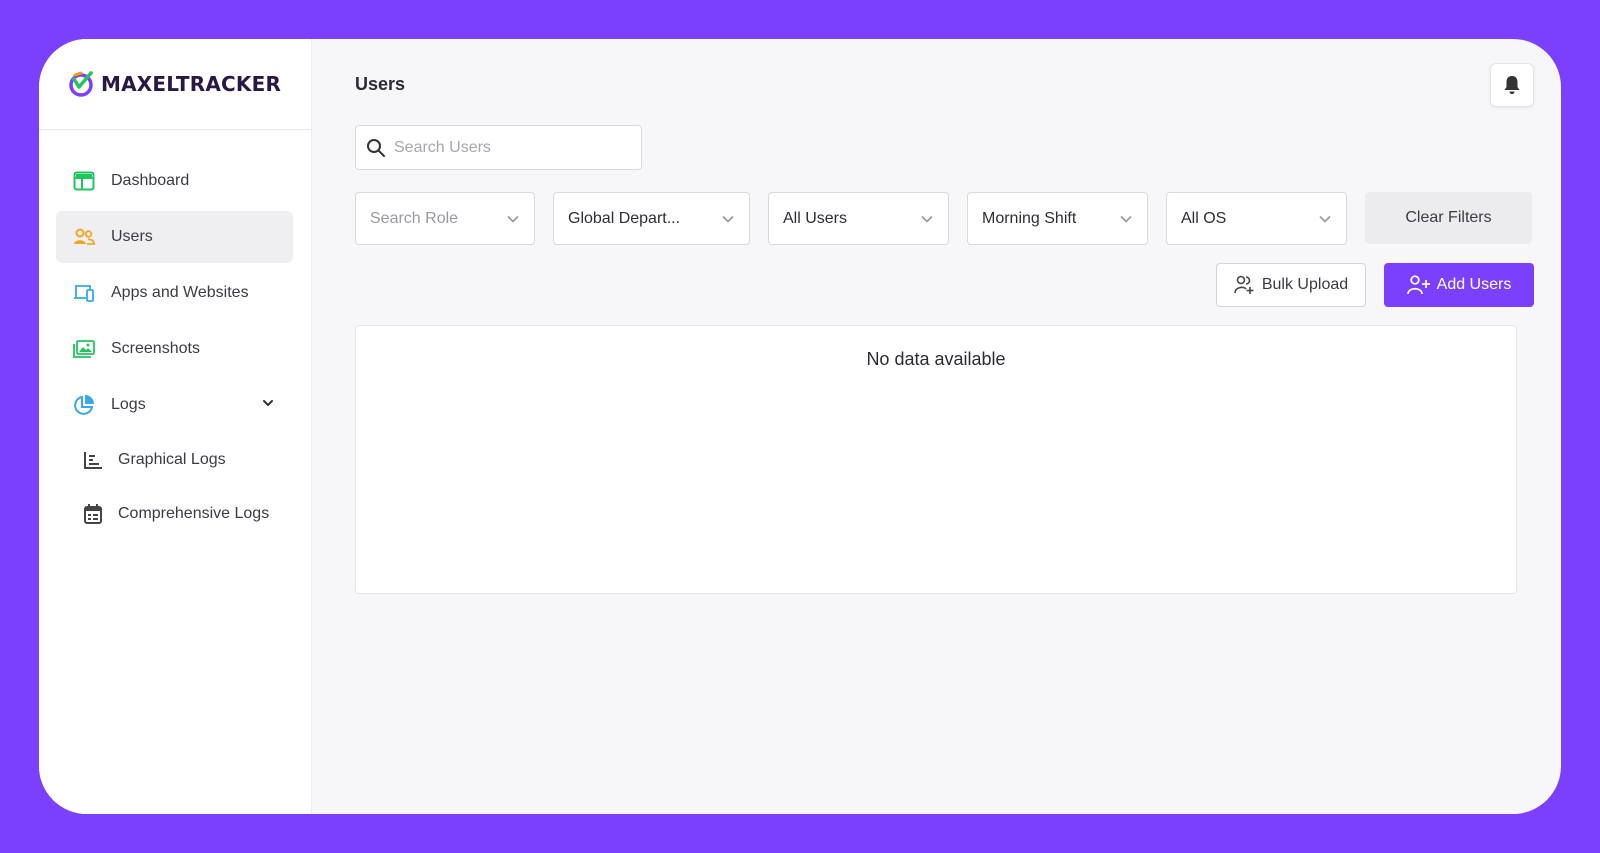  I want to click on logo: MAXELTRACKER, so click(175, 84).